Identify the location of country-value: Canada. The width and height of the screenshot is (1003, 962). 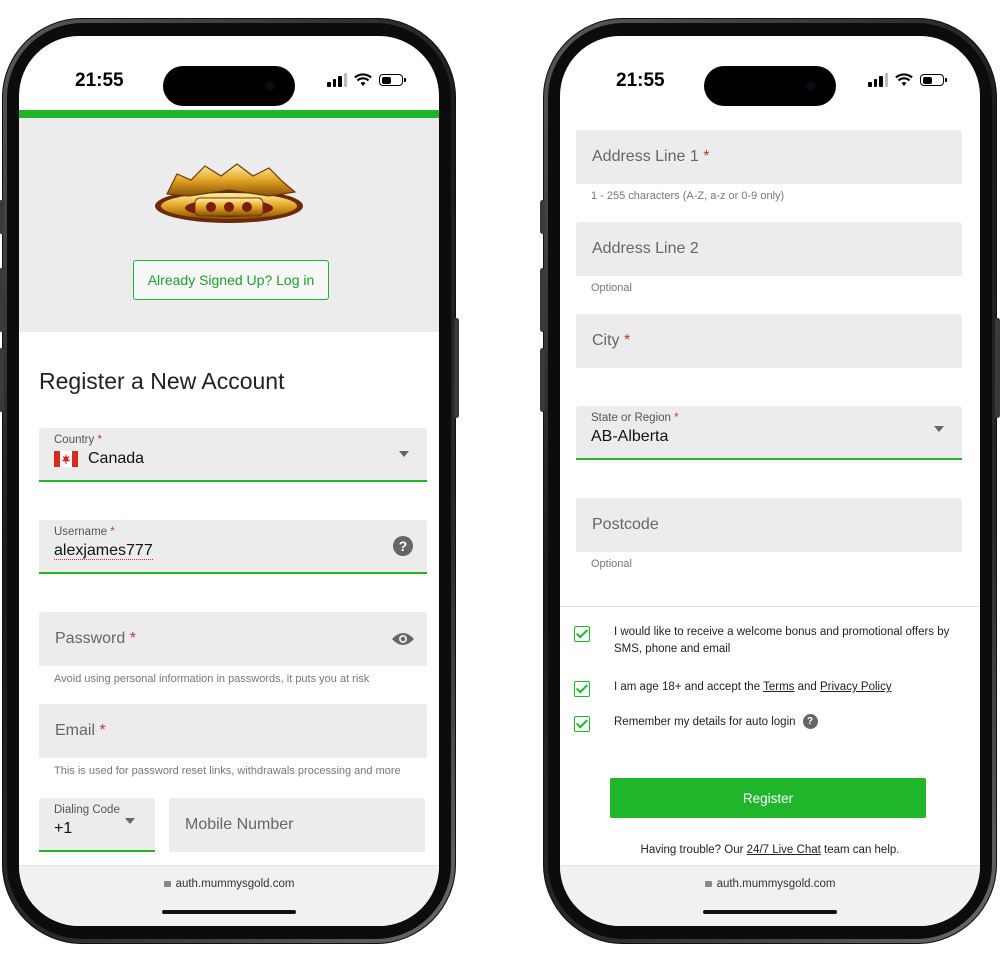
(116, 458).